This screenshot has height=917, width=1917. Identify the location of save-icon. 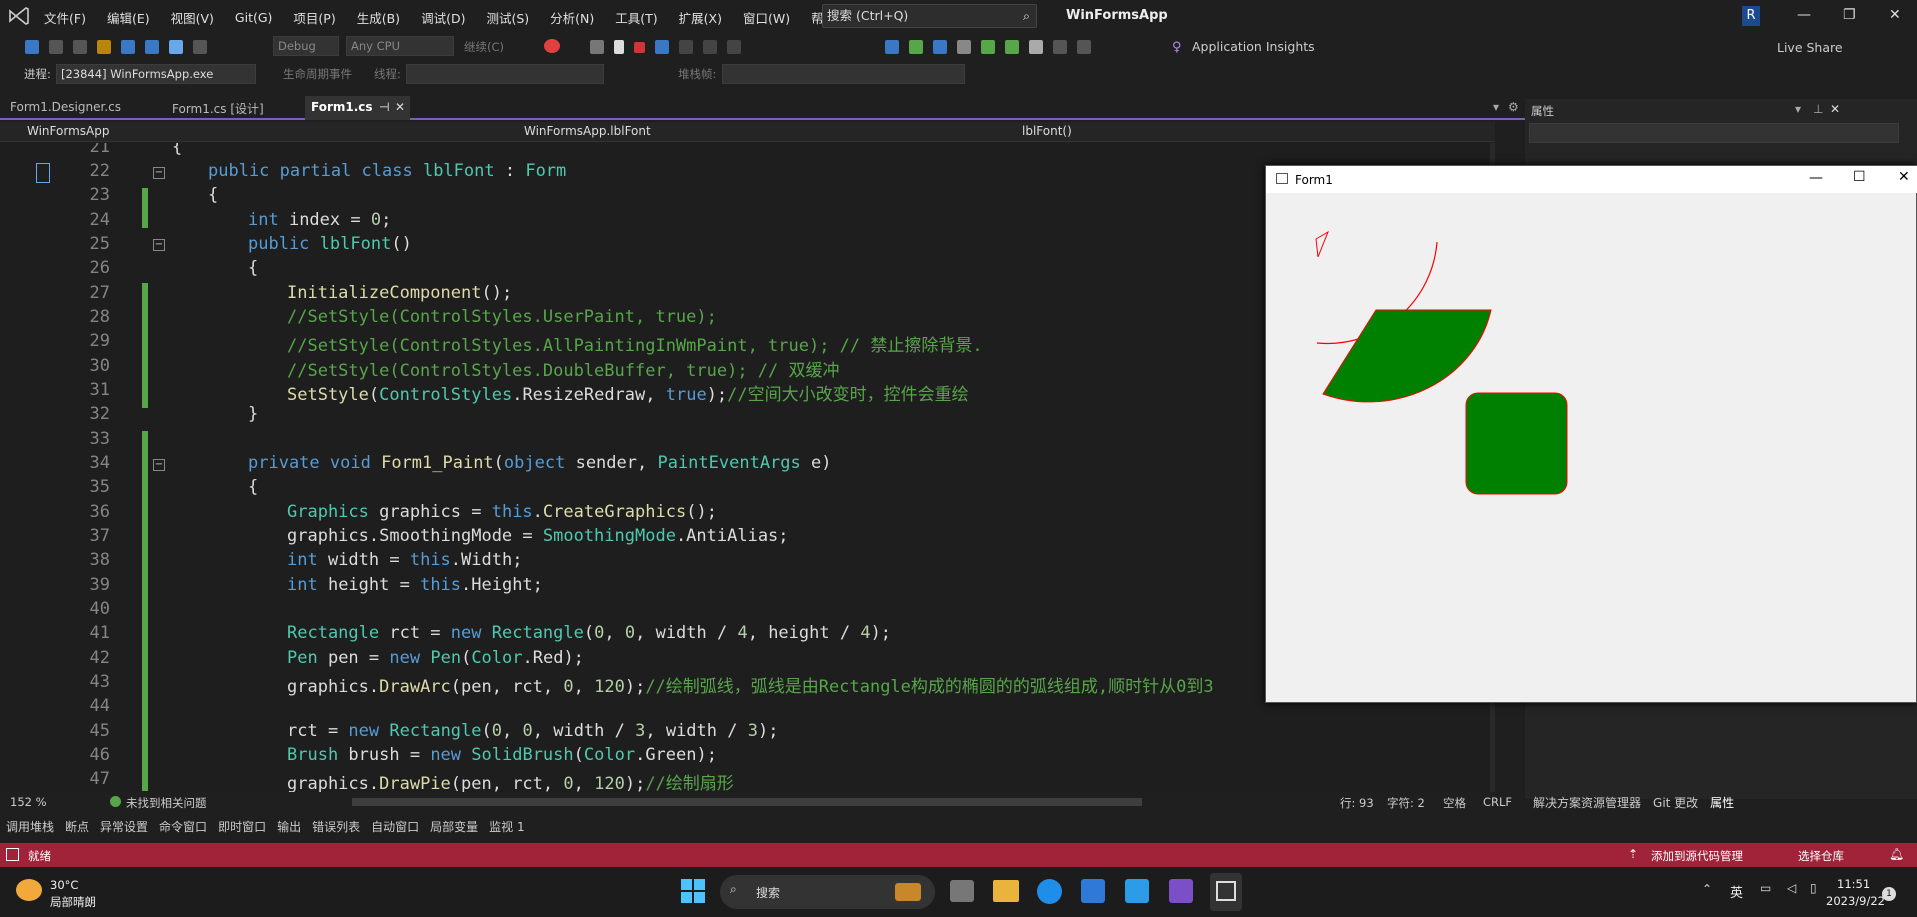
(128, 47).